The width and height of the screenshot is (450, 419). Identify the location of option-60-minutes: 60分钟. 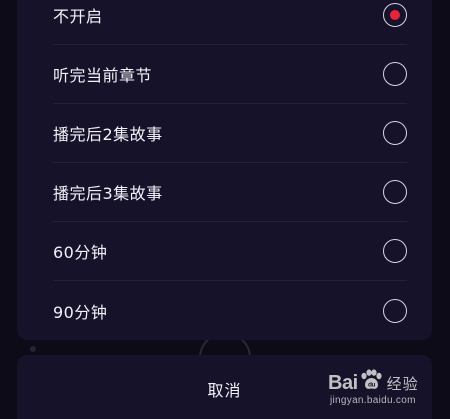
(230, 251).